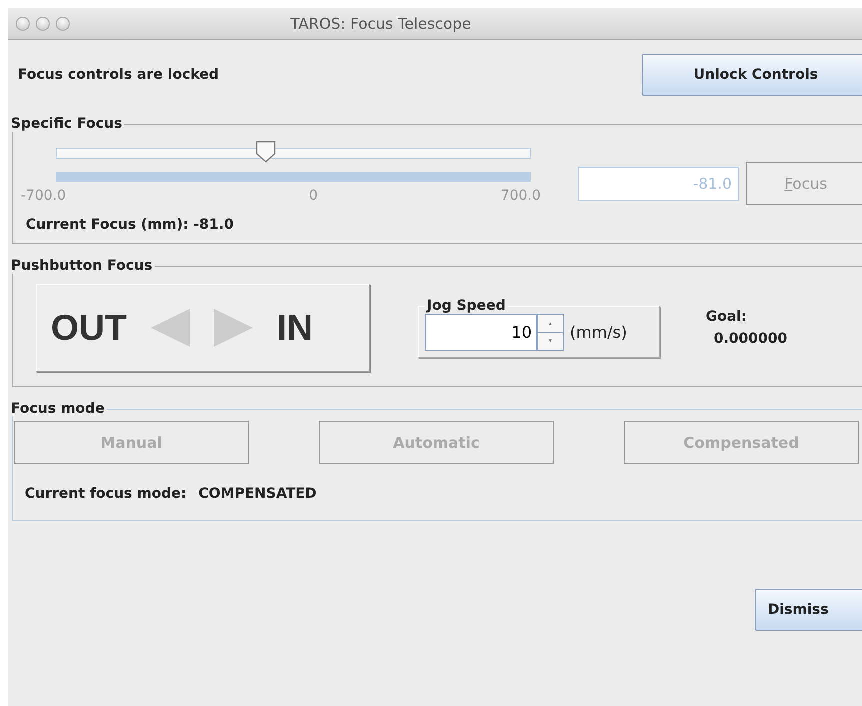  Describe the element at coordinates (106, 494) in the screenshot. I see `current-mode-label: Current focus mode:` at that location.